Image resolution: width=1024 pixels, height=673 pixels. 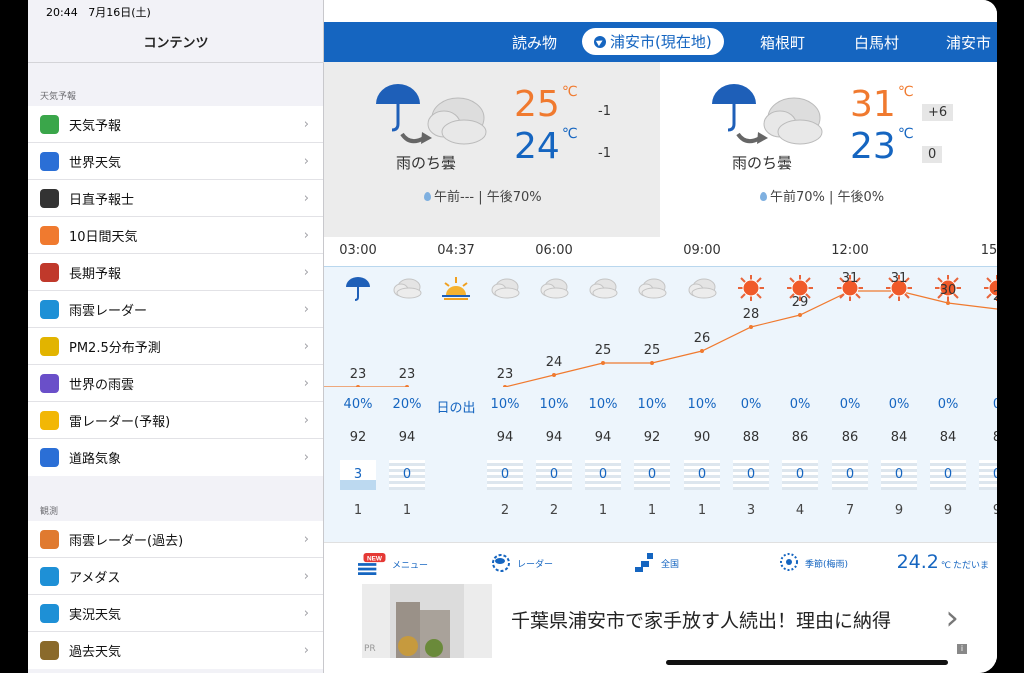 I want to click on sidebar-item: 雷レーダー(予報) ›, so click(x=175, y=420).